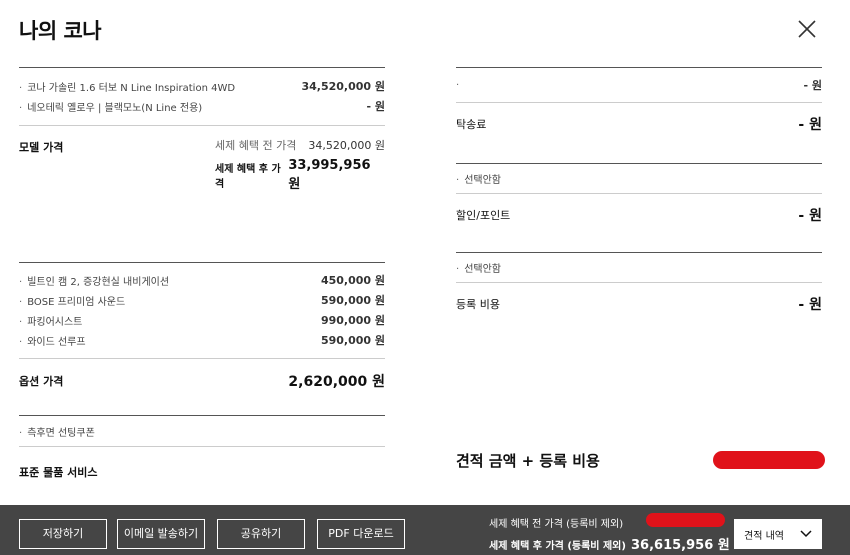 The image size is (850, 555). Describe the element at coordinates (202, 380) in the screenshot. I see `option-price-row: 옵션 가격 2,620,000 원` at that location.